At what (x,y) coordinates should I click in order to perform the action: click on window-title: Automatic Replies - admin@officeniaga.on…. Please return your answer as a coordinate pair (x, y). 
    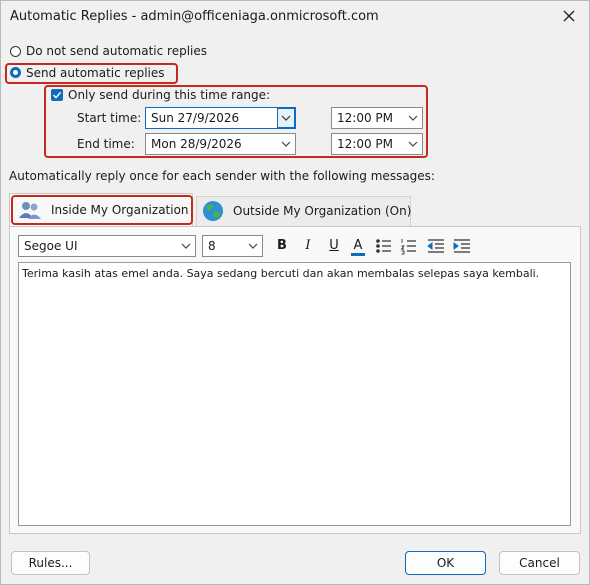
    Looking at the image, I should click on (194, 16).